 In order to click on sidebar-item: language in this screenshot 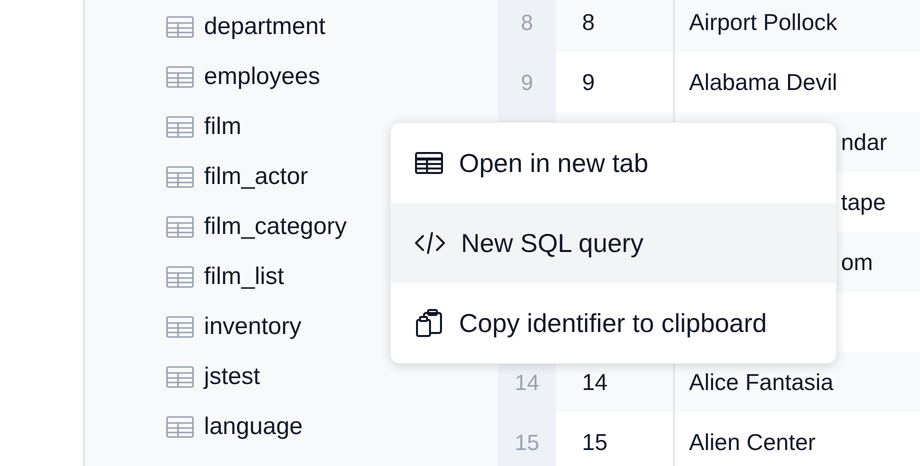, I will do `click(291, 427)`.